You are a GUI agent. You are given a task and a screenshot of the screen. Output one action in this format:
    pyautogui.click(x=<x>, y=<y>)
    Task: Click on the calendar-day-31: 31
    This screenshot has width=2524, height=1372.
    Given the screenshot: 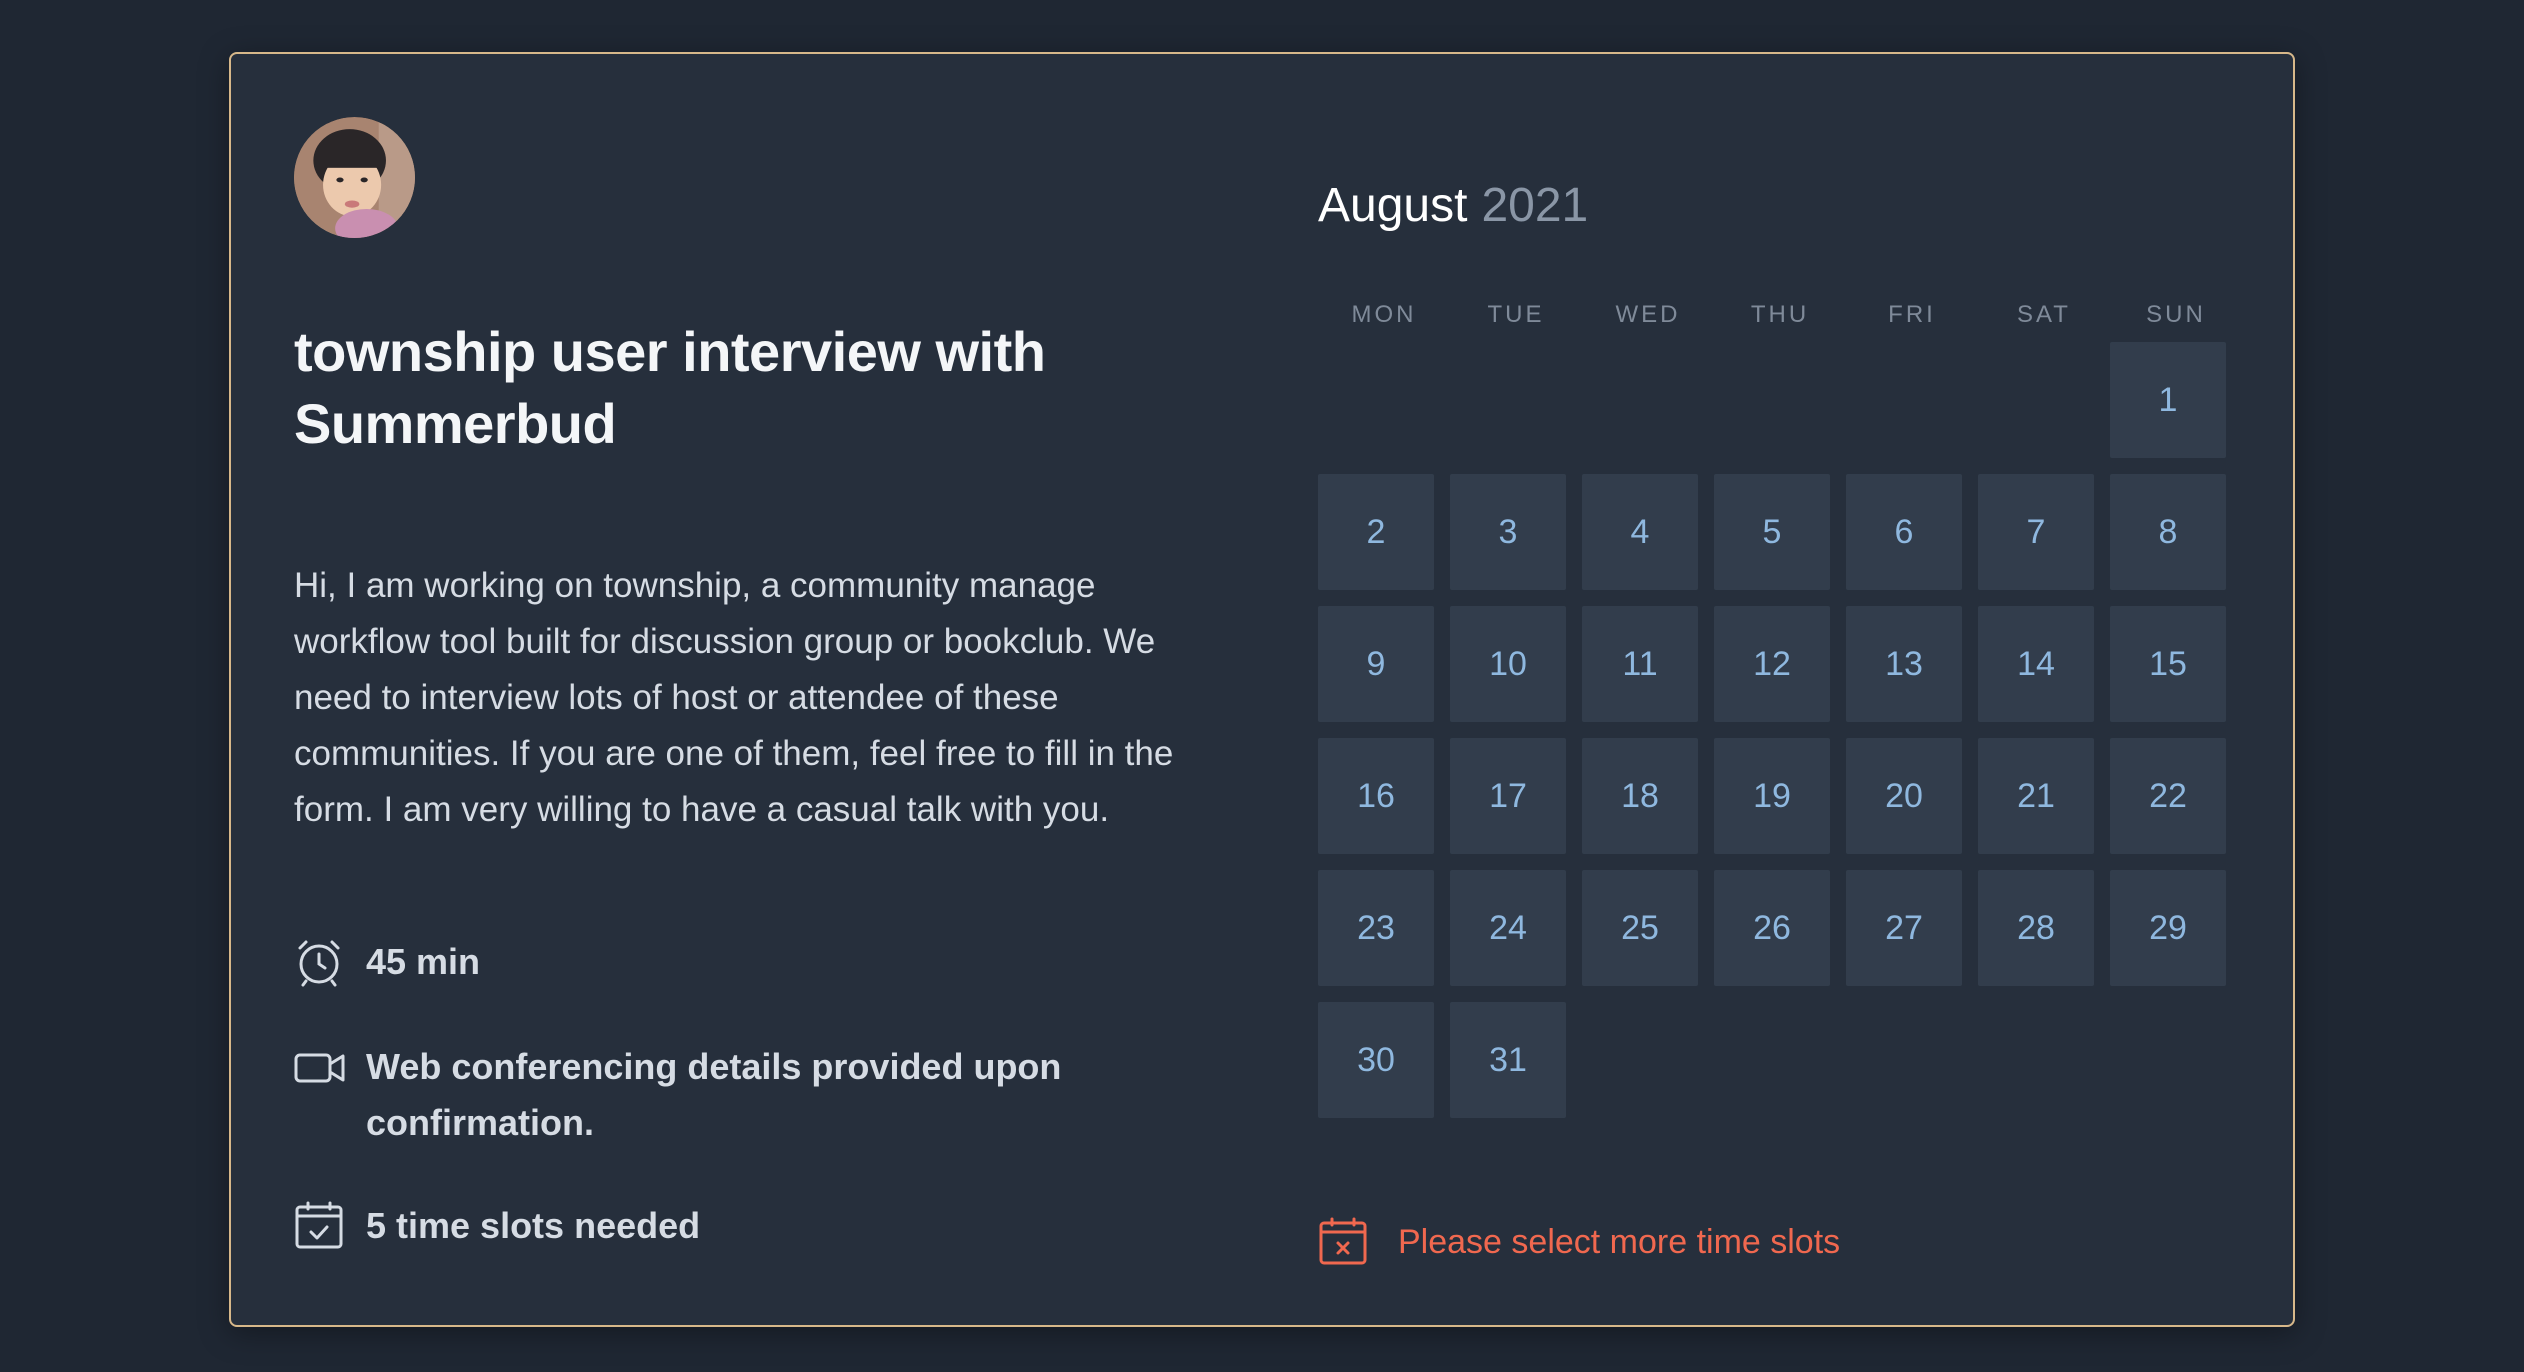 What is the action you would take?
    pyautogui.click(x=1508, y=1060)
    